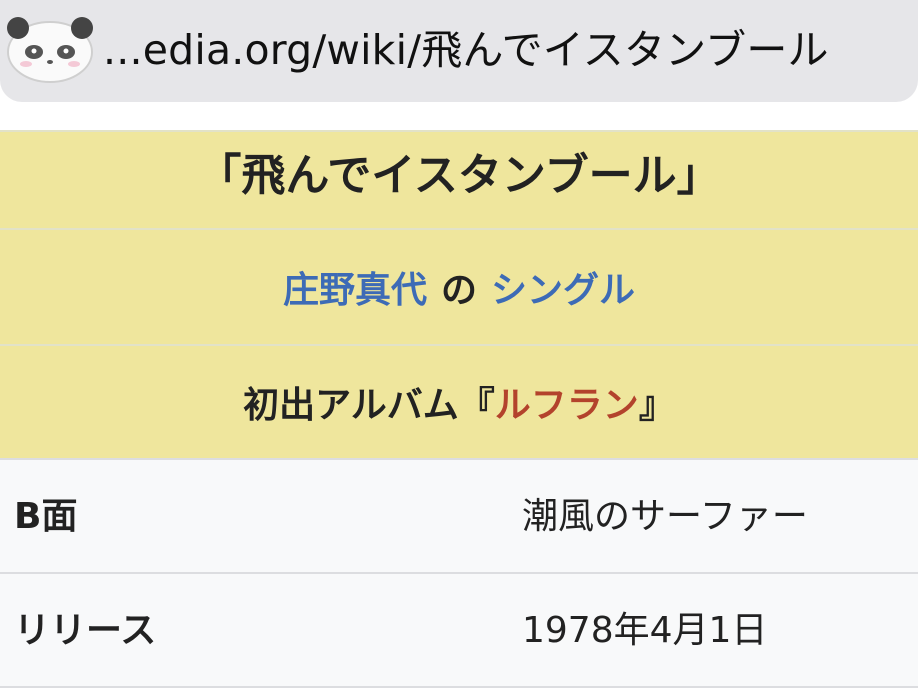 This screenshot has height=694, width=918. Describe the element at coordinates (50, 50) in the screenshot. I see `panda-icon` at that location.